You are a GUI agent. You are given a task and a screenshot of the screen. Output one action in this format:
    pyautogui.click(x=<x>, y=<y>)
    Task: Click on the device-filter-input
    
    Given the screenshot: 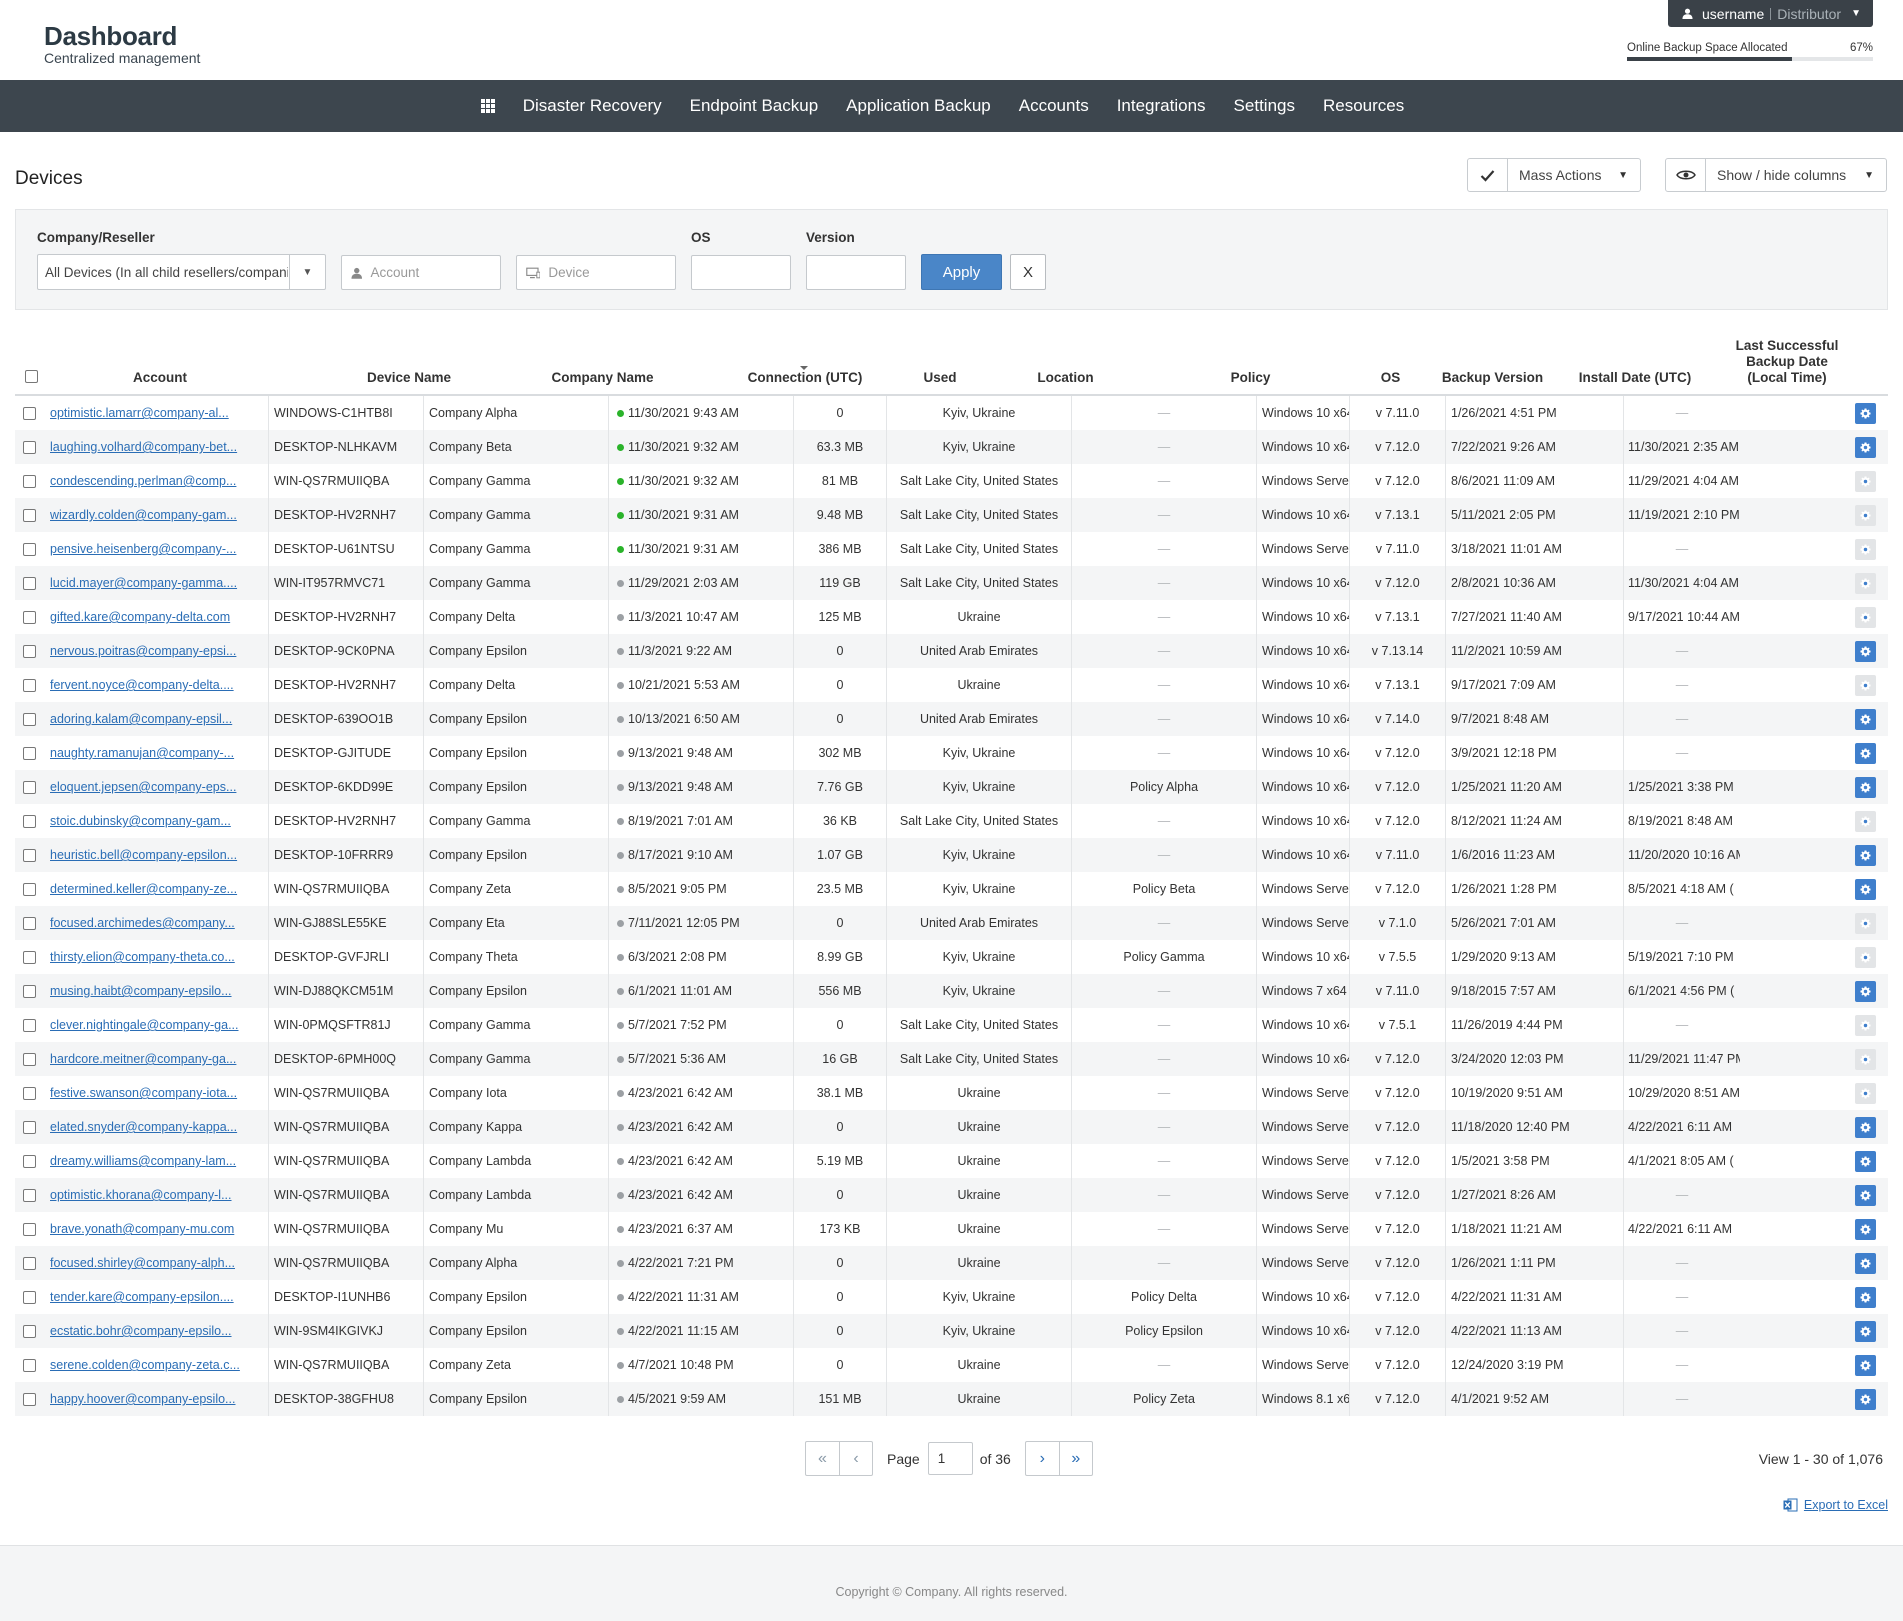 What is the action you would take?
    pyautogui.click(x=611, y=272)
    